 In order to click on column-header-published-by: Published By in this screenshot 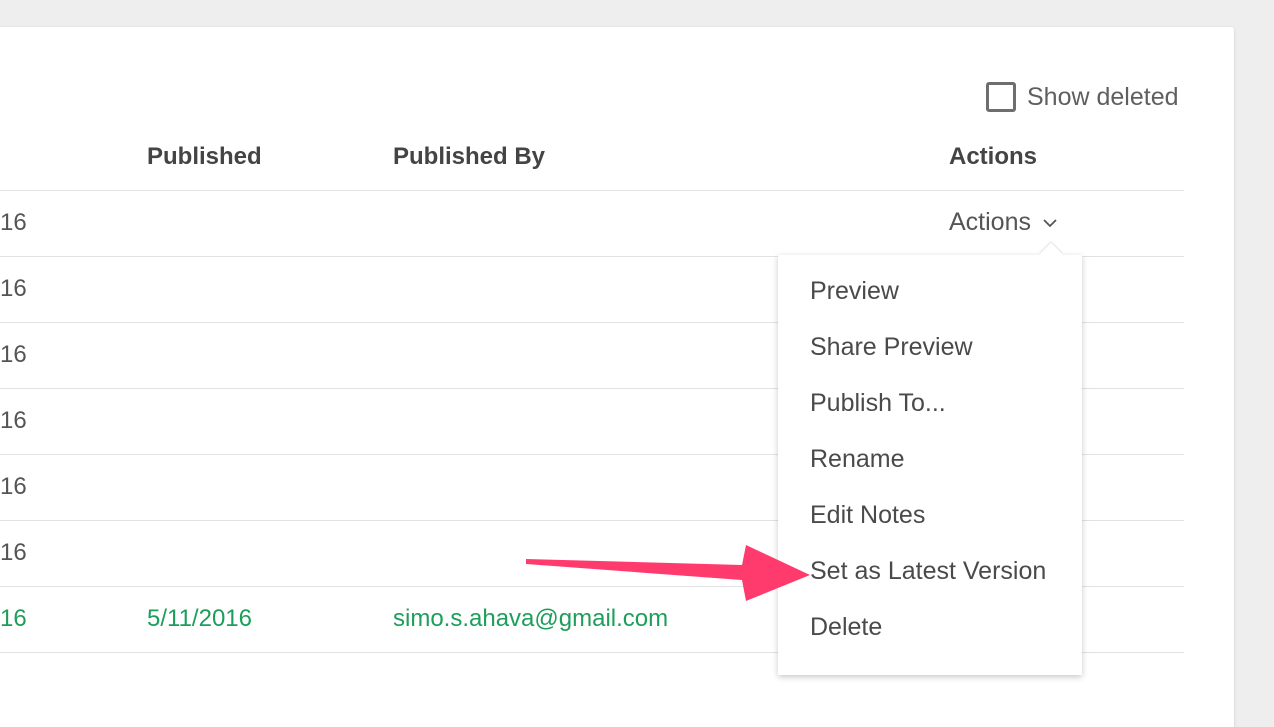, I will do `click(469, 156)`.